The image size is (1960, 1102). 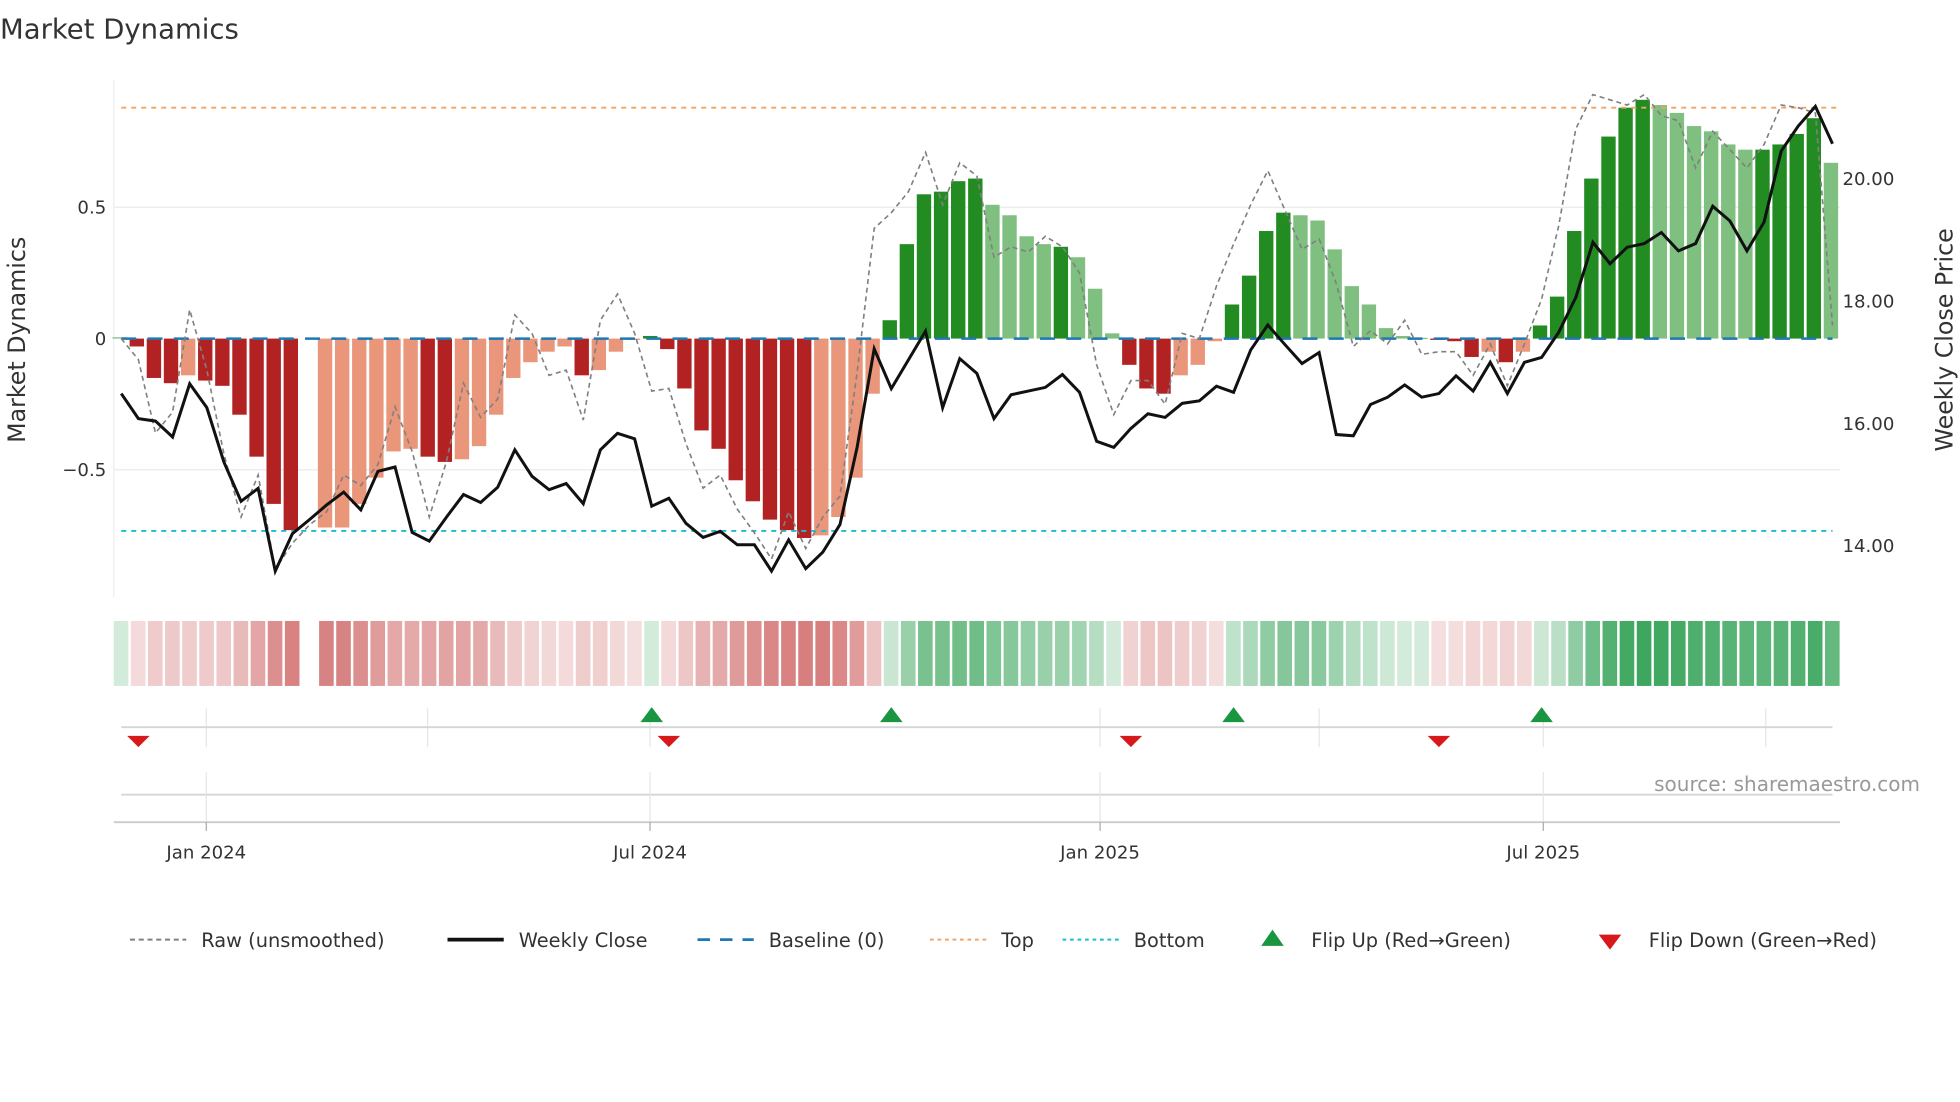 What do you see at coordinates (17, 340) in the screenshot?
I see `y-axis-label: Market Dynamics` at bounding box center [17, 340].